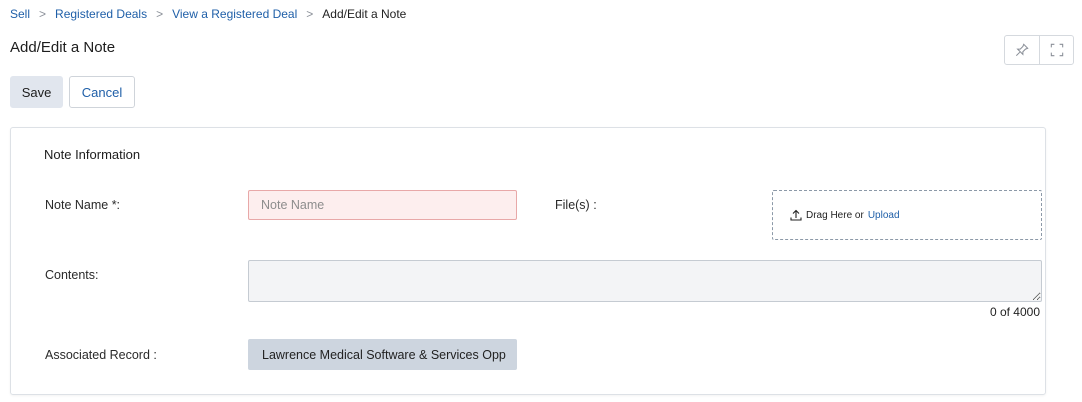  Describe the element at coordinates (101, 14) in the screenshot. I see `breadcrumb-link-registered-deals: Registered Deals` at that location.